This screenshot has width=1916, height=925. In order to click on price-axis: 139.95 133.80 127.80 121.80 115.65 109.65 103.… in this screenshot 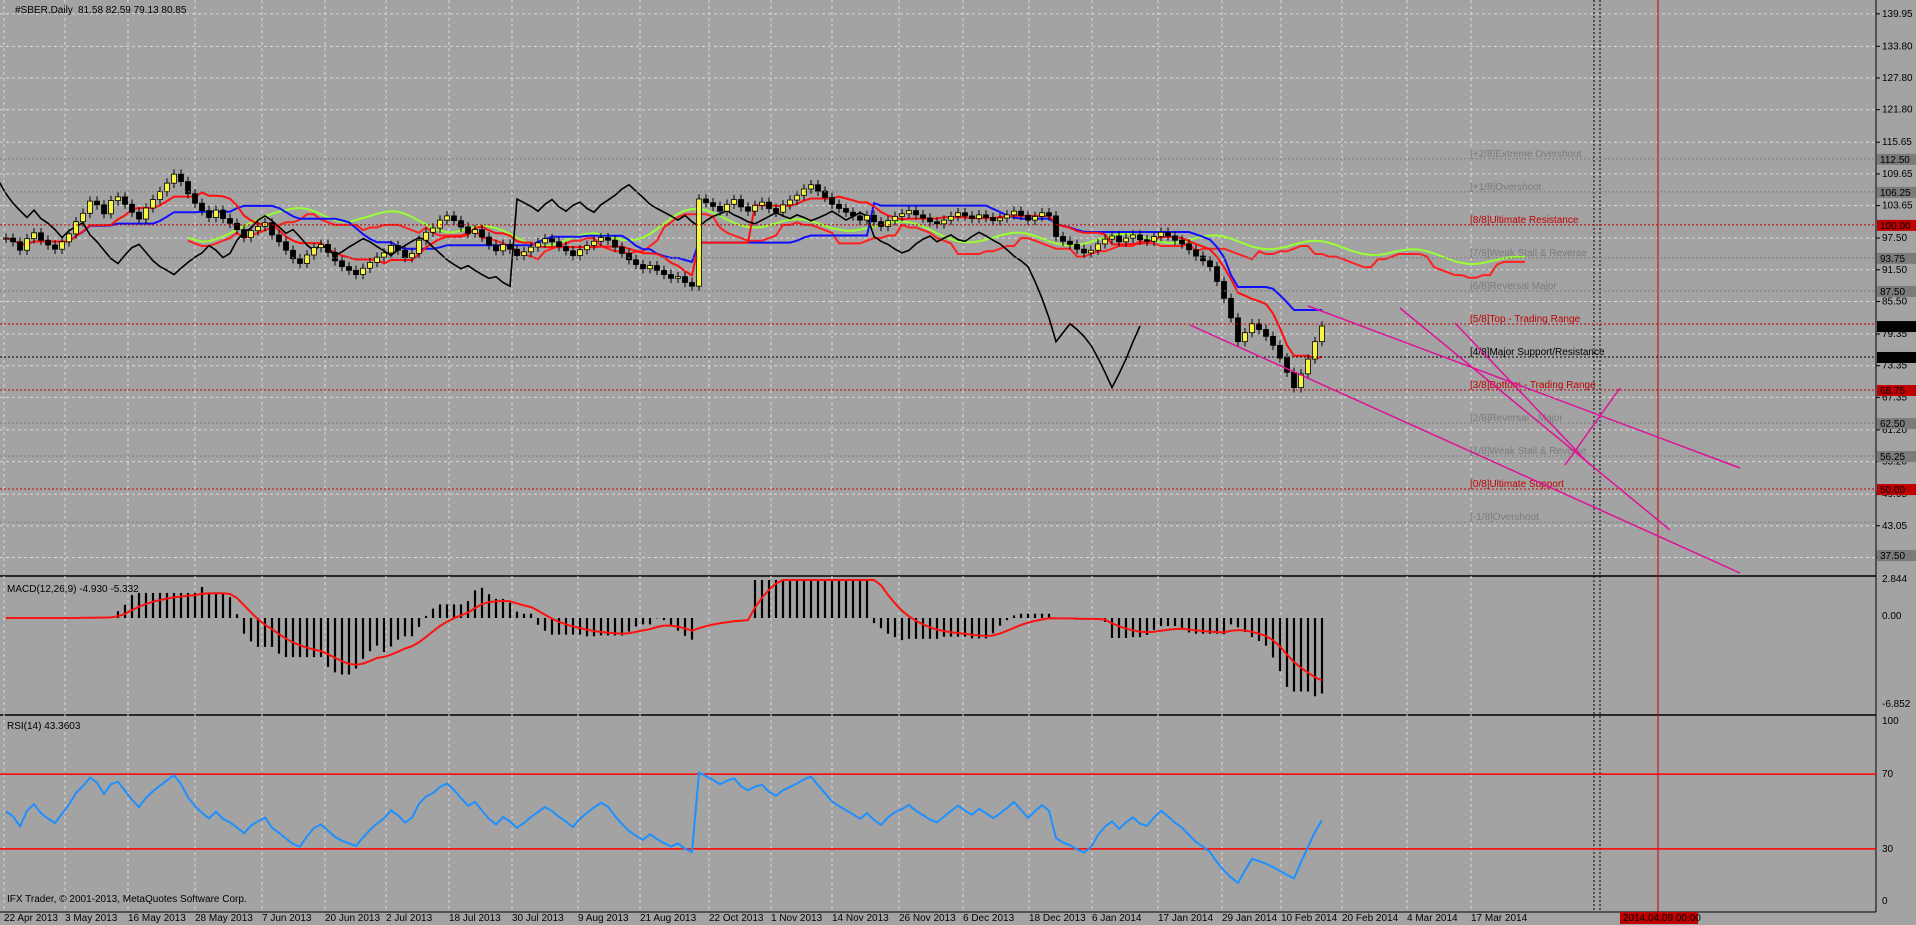, I will do `click(1896, 458)`.